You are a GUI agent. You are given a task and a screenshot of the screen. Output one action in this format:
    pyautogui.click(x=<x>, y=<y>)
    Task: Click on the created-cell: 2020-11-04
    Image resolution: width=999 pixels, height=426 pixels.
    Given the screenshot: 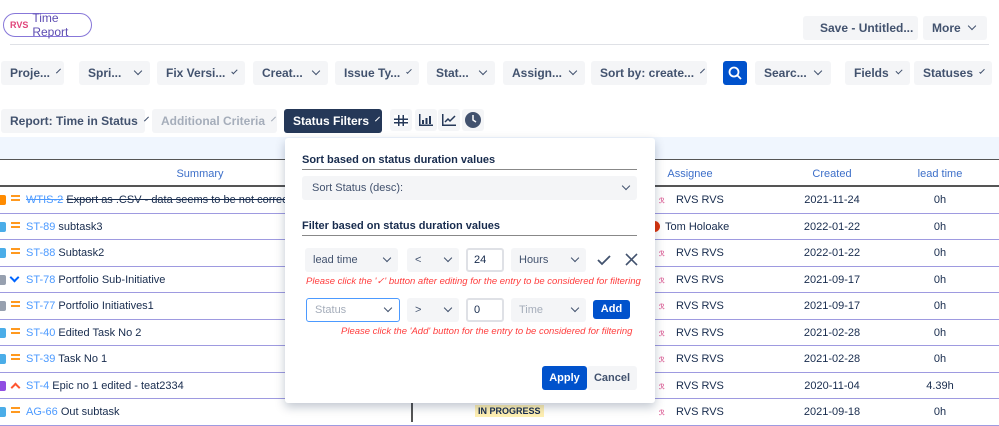 What is the action you would take?
    pyautogui.click(x=832, y=385)
    